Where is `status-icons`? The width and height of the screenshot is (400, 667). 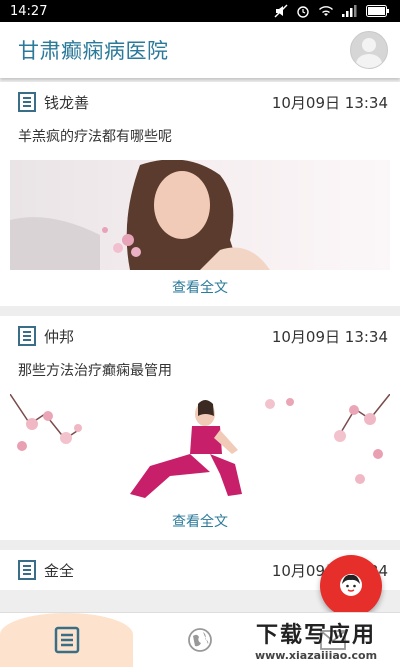 status-icons is located at coordinates (332, 11).